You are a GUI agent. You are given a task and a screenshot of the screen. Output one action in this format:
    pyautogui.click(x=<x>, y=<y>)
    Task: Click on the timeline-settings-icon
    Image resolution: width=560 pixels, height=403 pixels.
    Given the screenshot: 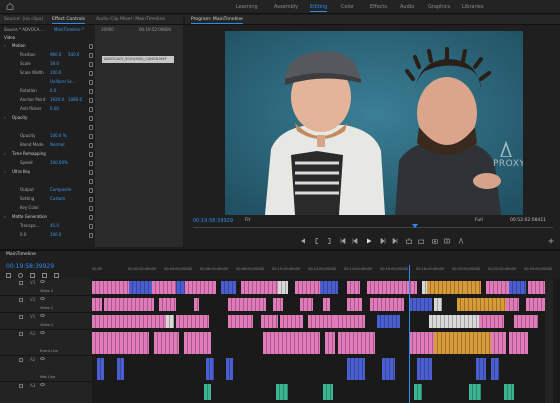 What is the action you would take?
    pyautogui.click(x=56, y=275)
    